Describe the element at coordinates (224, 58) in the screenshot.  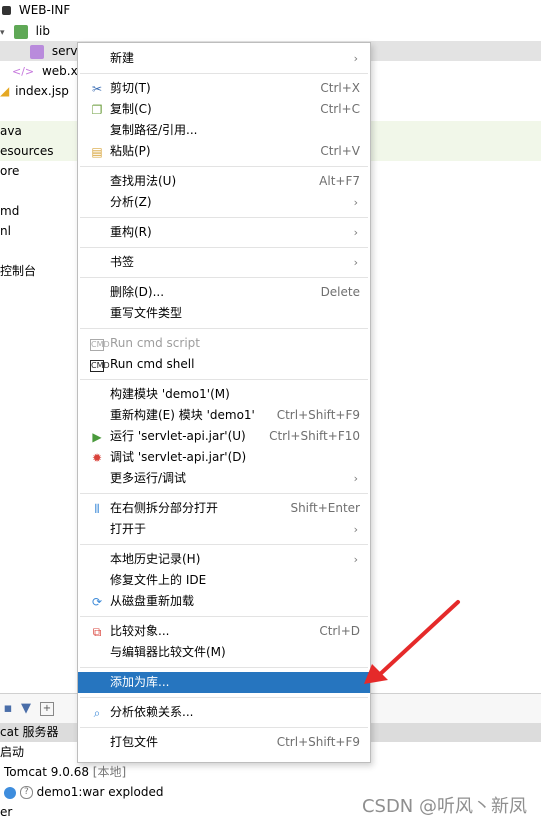
I see `menu-item-new: 新建 ›` at that location.